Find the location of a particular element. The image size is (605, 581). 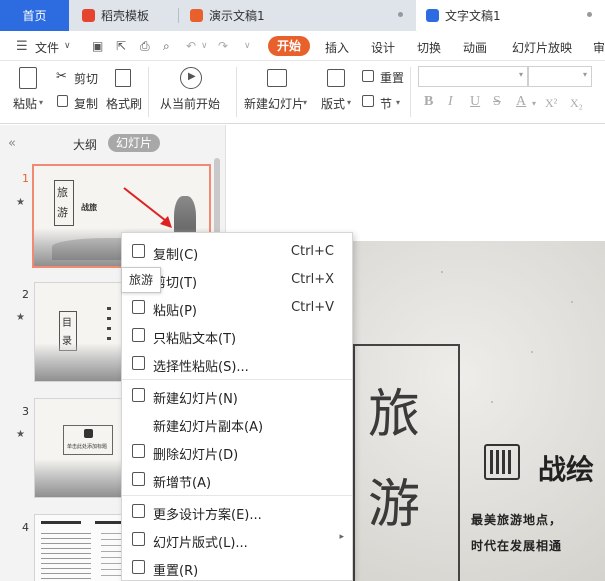

tab-writer: 文字文稿1 is located at coordinates (510, 15).